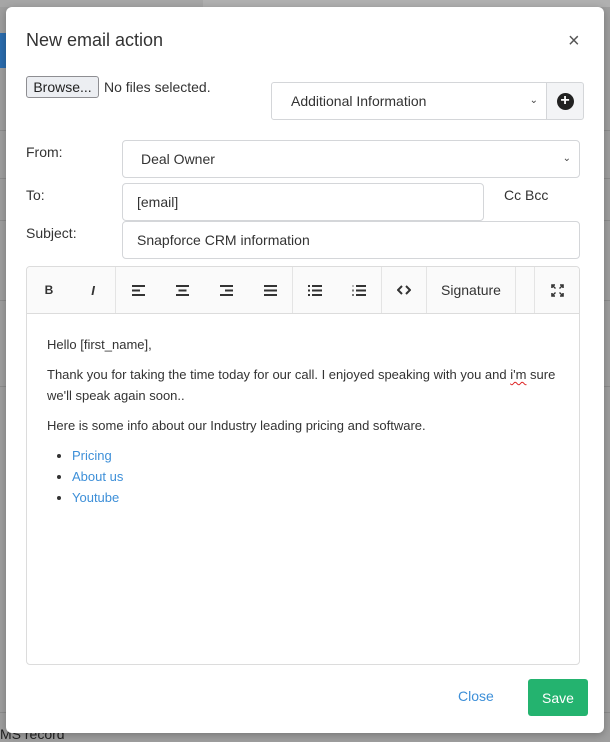 The image size is (610, 742). Describe the element at coordinates (351, 159) in the screenshot. I see `from-select: Deal Owner ⌄` at that location.